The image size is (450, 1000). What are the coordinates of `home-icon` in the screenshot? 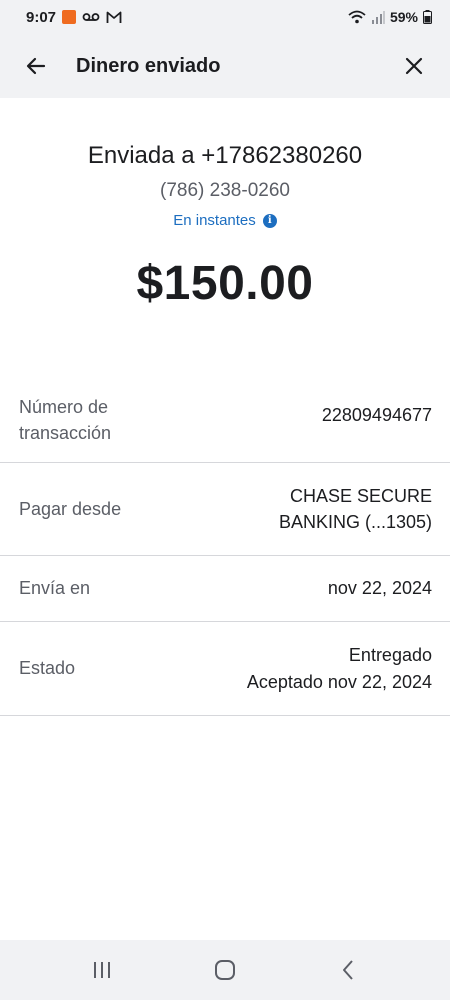 It's located at (224, 970).